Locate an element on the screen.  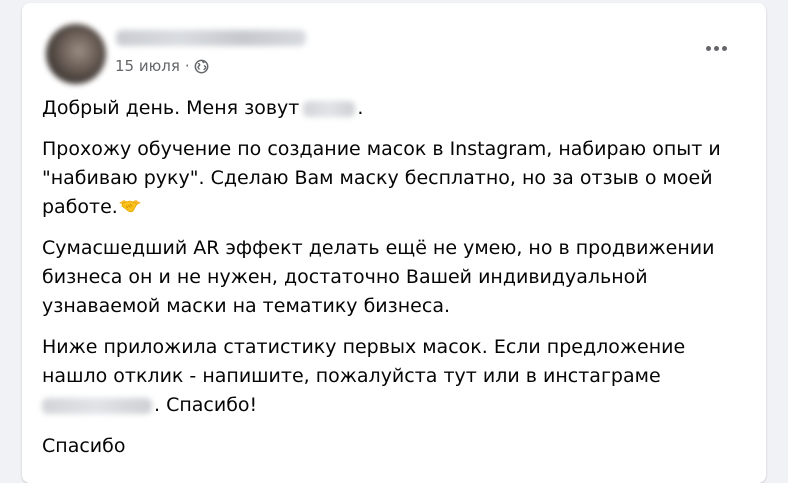
handshake-emoji is located at coordinates (129, 206).